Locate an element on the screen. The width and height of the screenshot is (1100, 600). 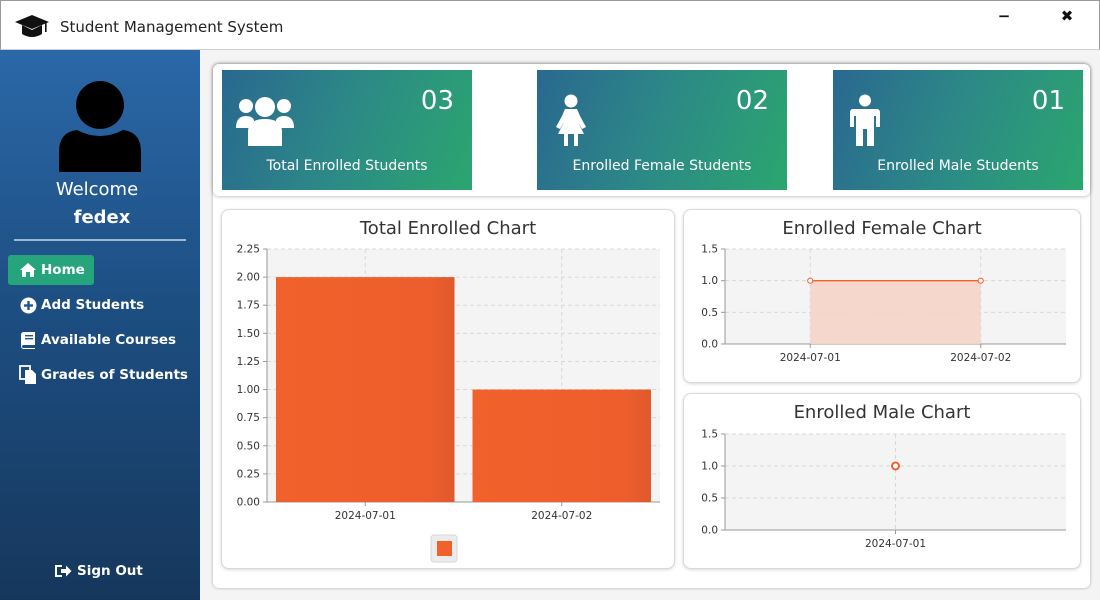
sign-out-label: Sign Out is located at coordinates (110, 571).